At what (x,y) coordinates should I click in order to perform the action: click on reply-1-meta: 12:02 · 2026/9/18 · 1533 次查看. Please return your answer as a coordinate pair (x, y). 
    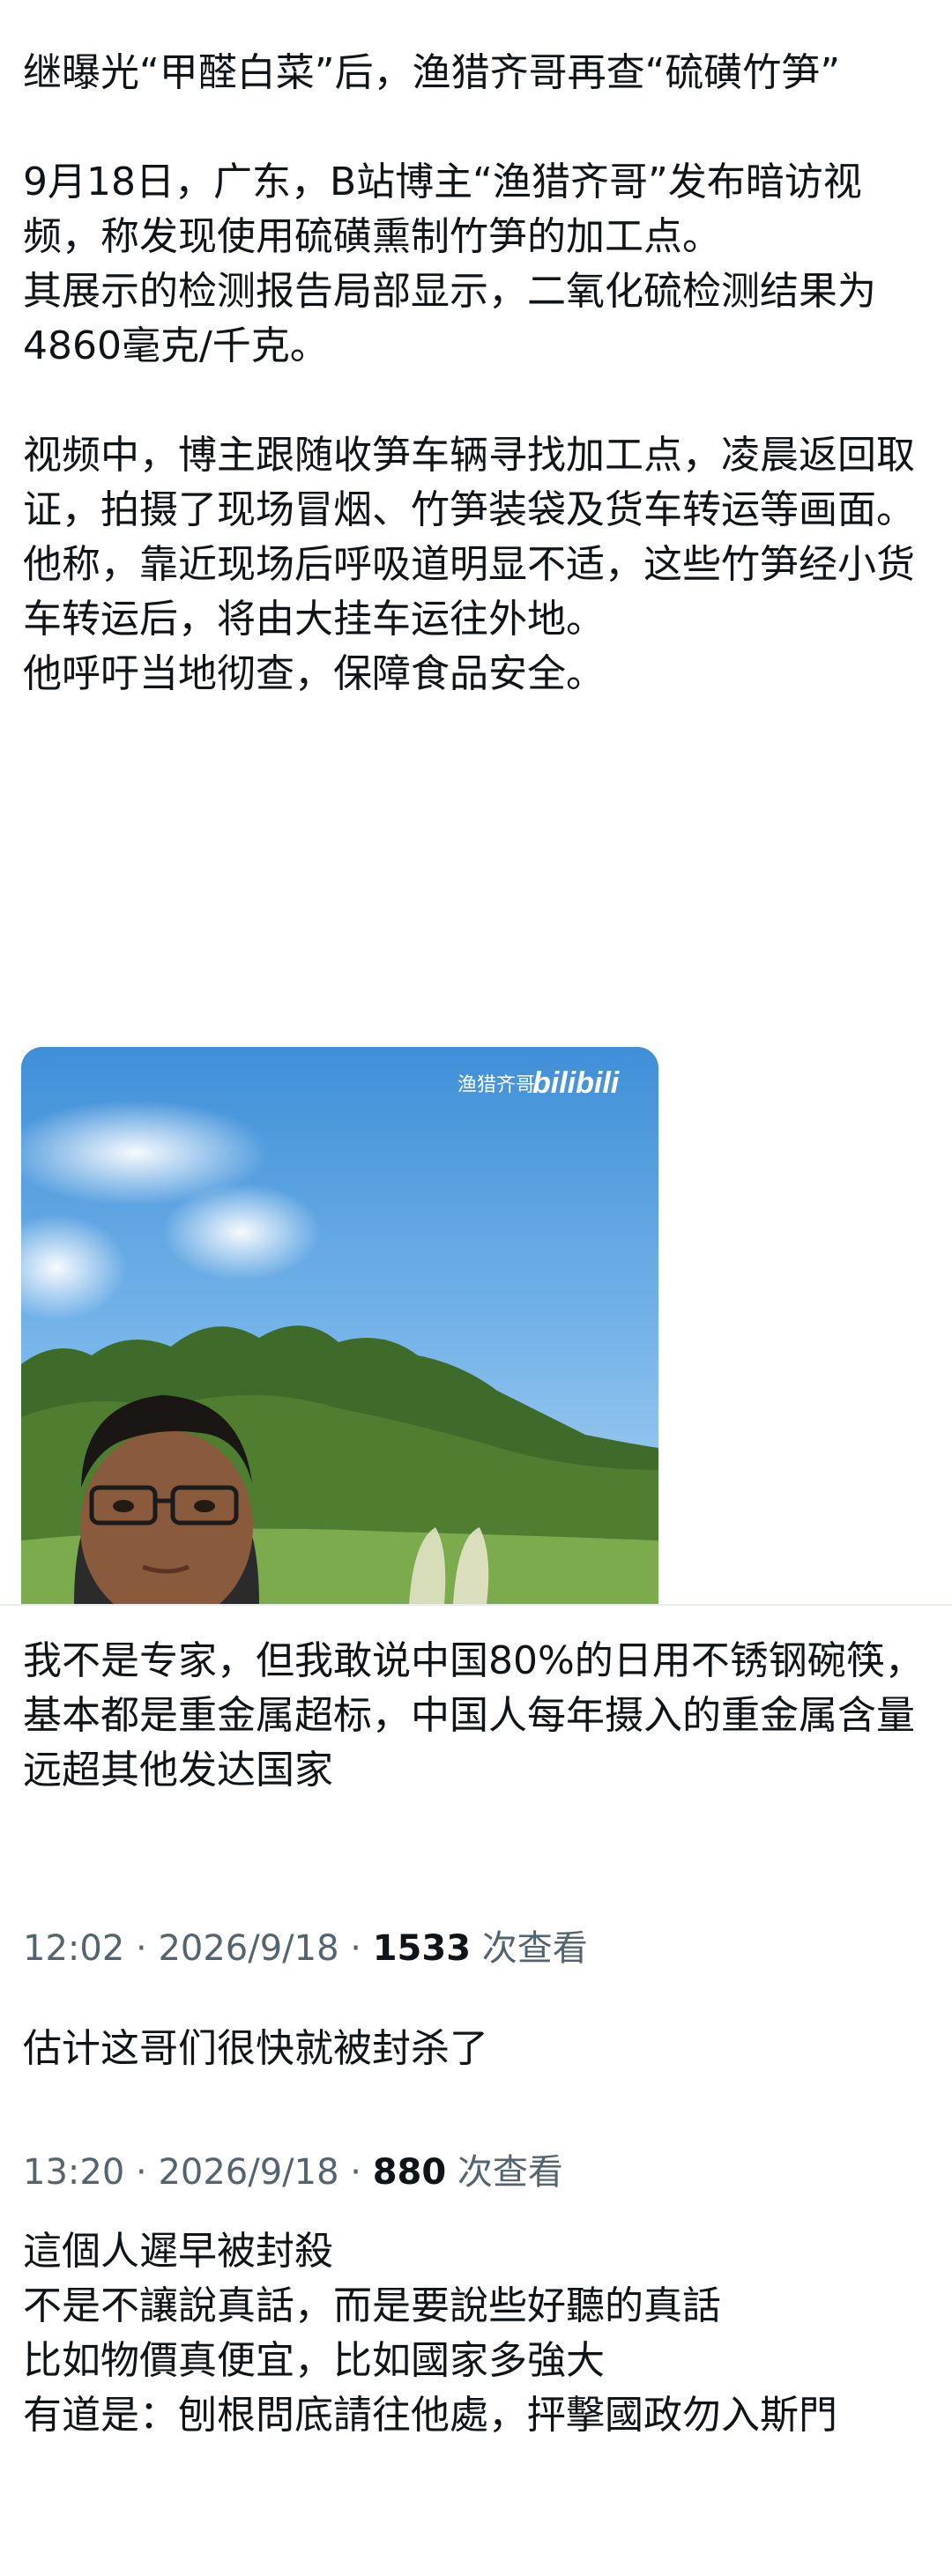
    Looking at the image, I should click on (305, 1948).